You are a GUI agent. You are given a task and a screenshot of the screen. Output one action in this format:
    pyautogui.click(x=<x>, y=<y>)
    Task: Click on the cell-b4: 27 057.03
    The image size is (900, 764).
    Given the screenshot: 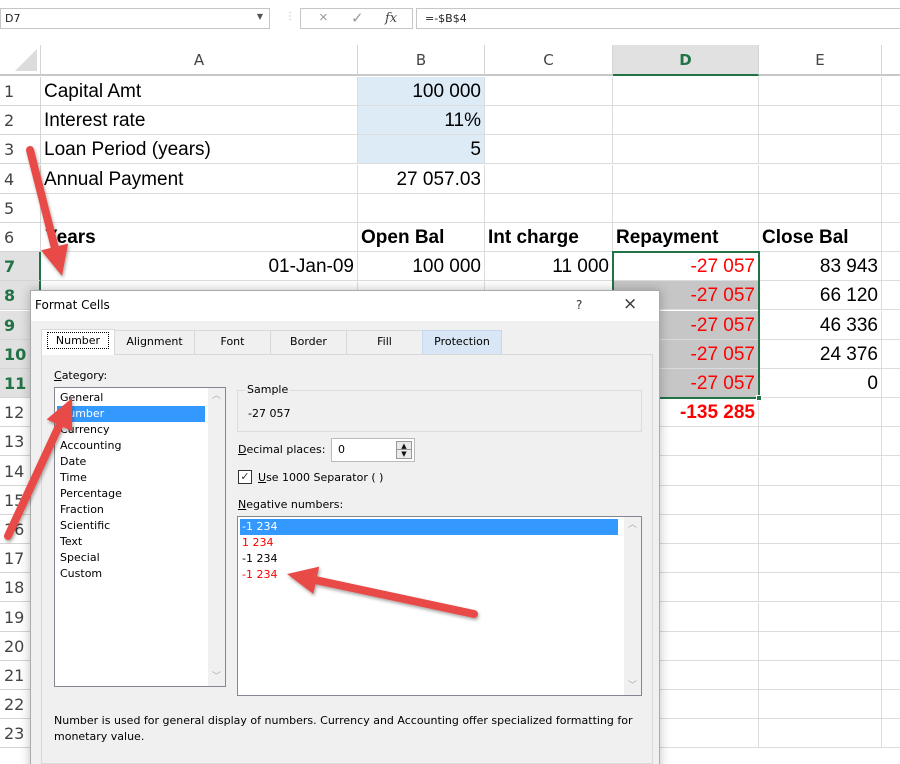 What is the action you would take?
    pyautogui.click(x=421, y=179)
    